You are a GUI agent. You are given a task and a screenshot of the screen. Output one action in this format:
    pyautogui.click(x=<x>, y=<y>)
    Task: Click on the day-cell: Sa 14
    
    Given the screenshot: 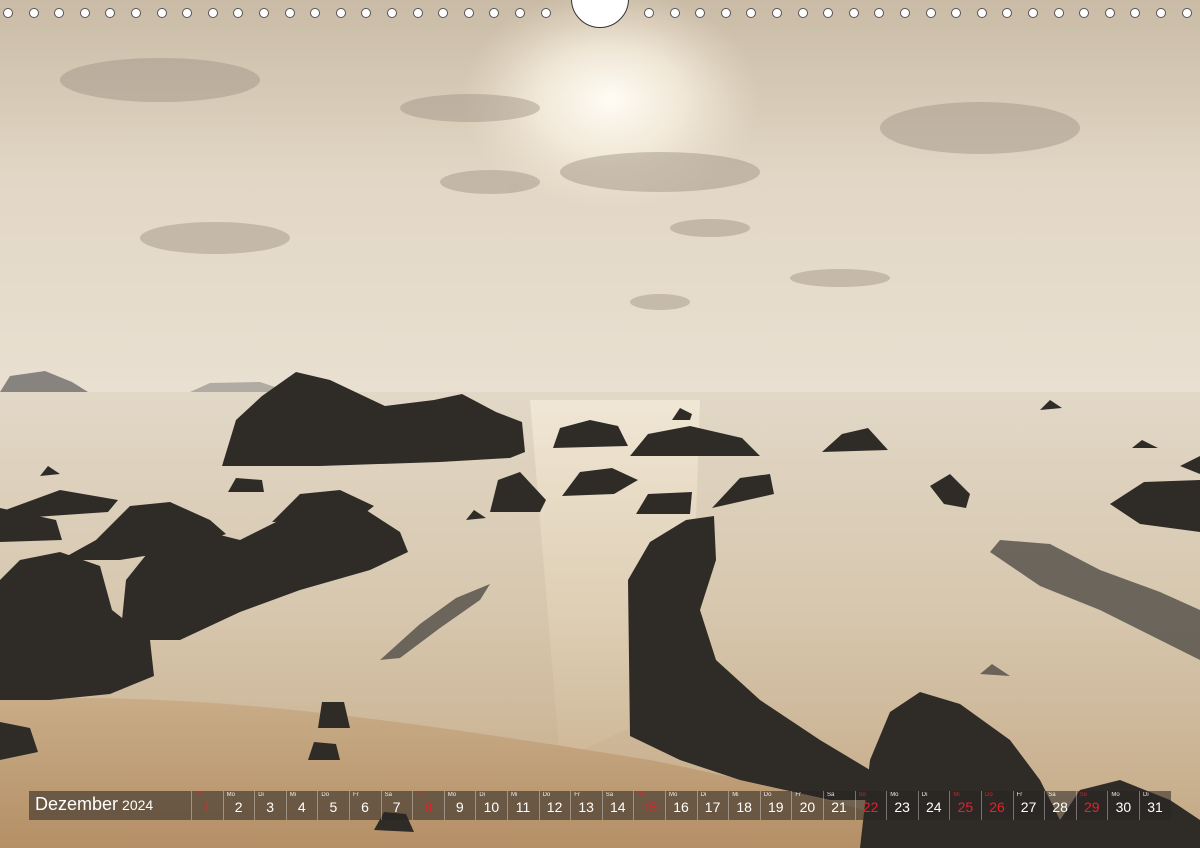 What is the action you would take?
    pyautogui.click(x=617, y=805)
    